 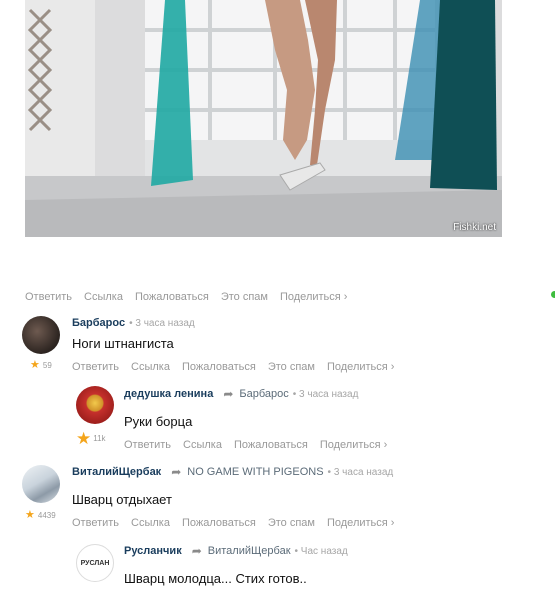 I want to click on comment-author: дедушка ленина, so click(x=168, y=394).